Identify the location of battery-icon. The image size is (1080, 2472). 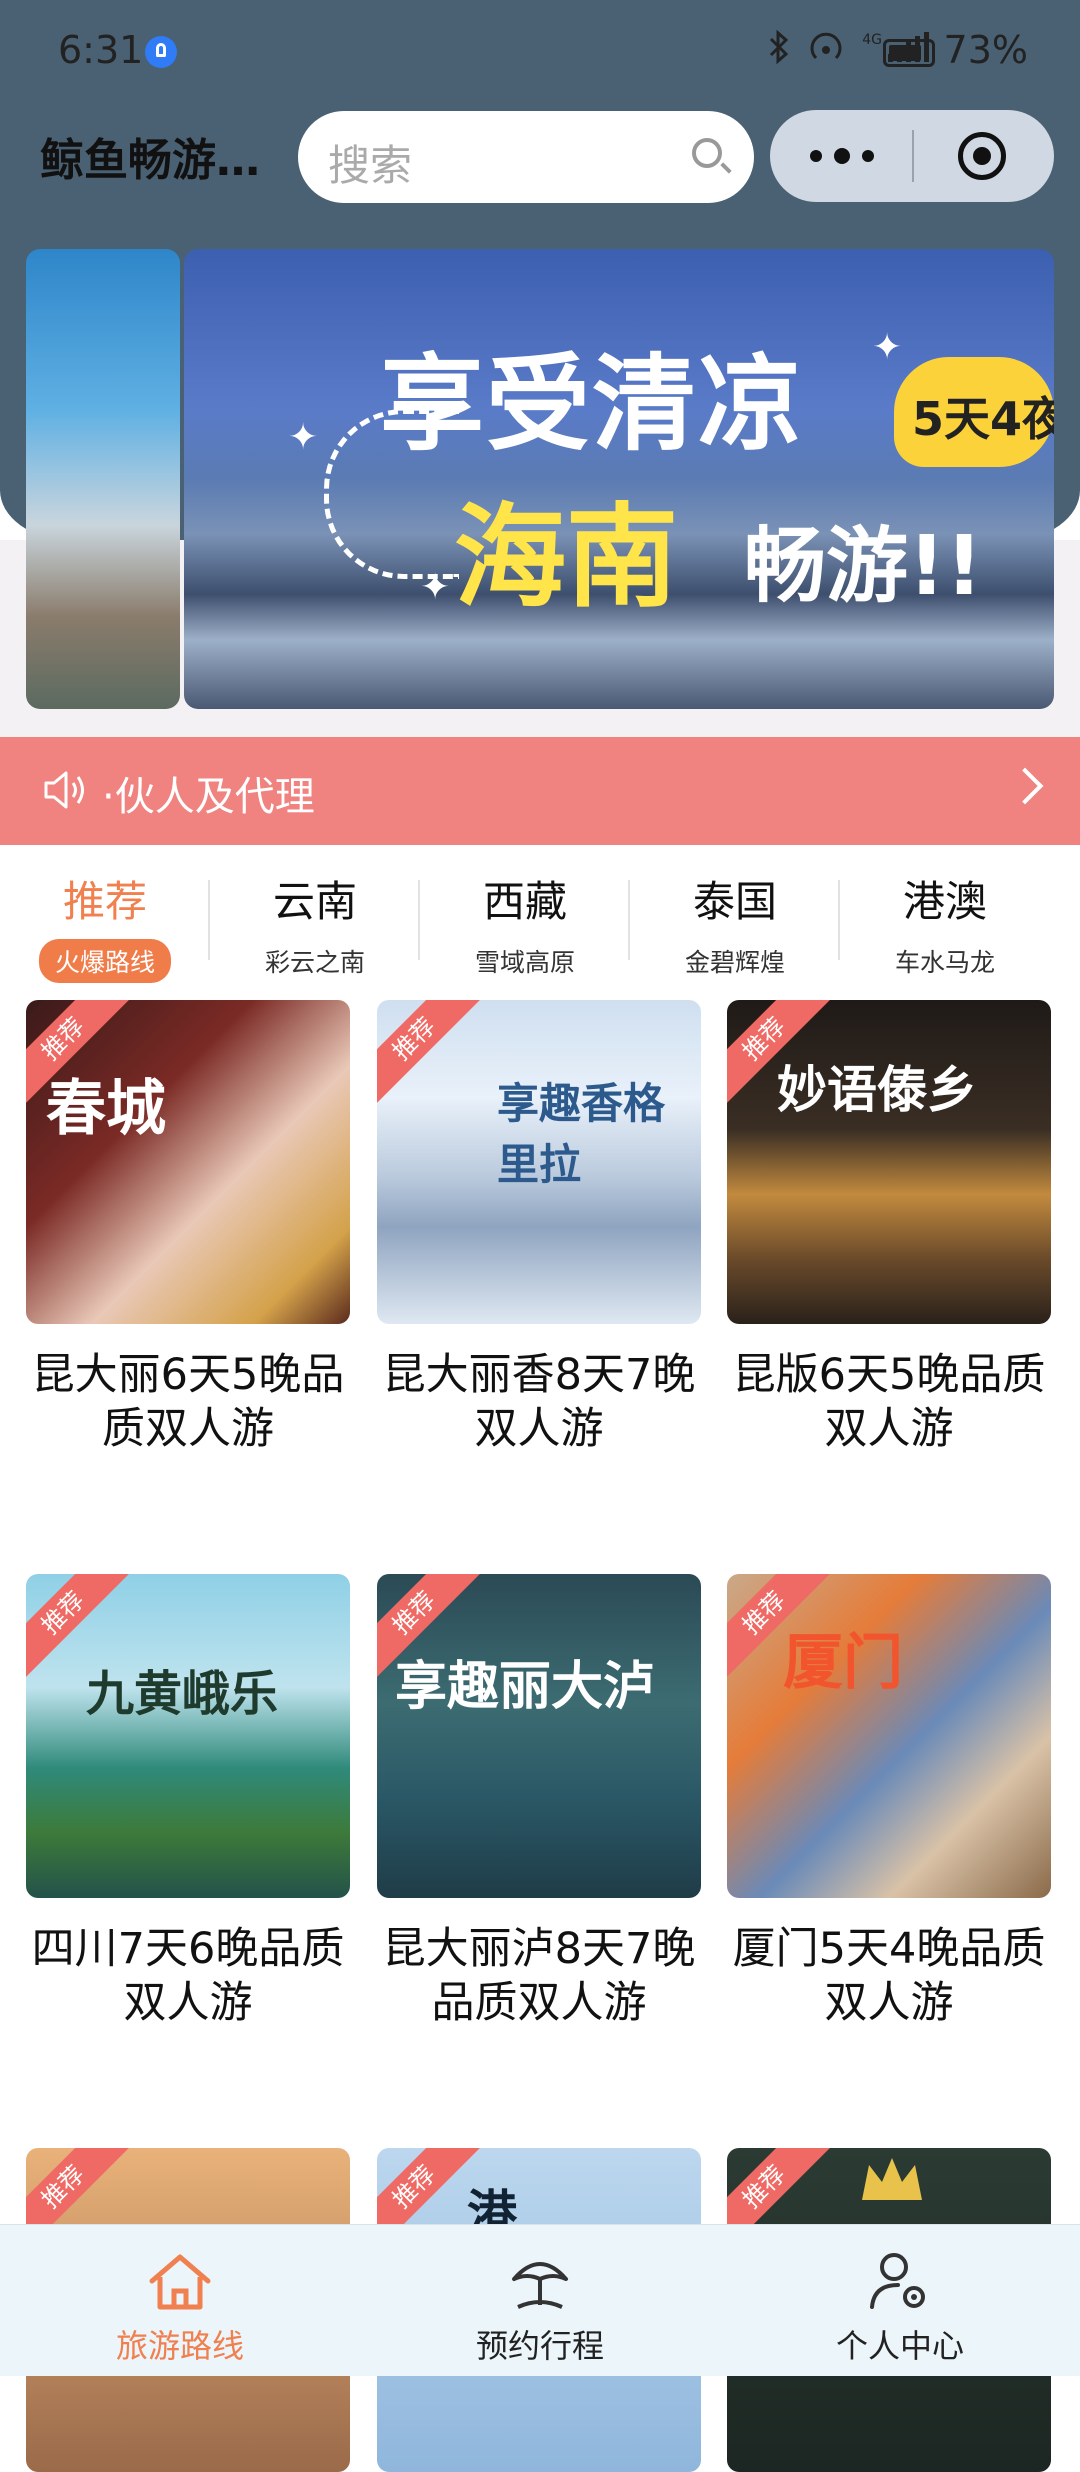
(909, 53).